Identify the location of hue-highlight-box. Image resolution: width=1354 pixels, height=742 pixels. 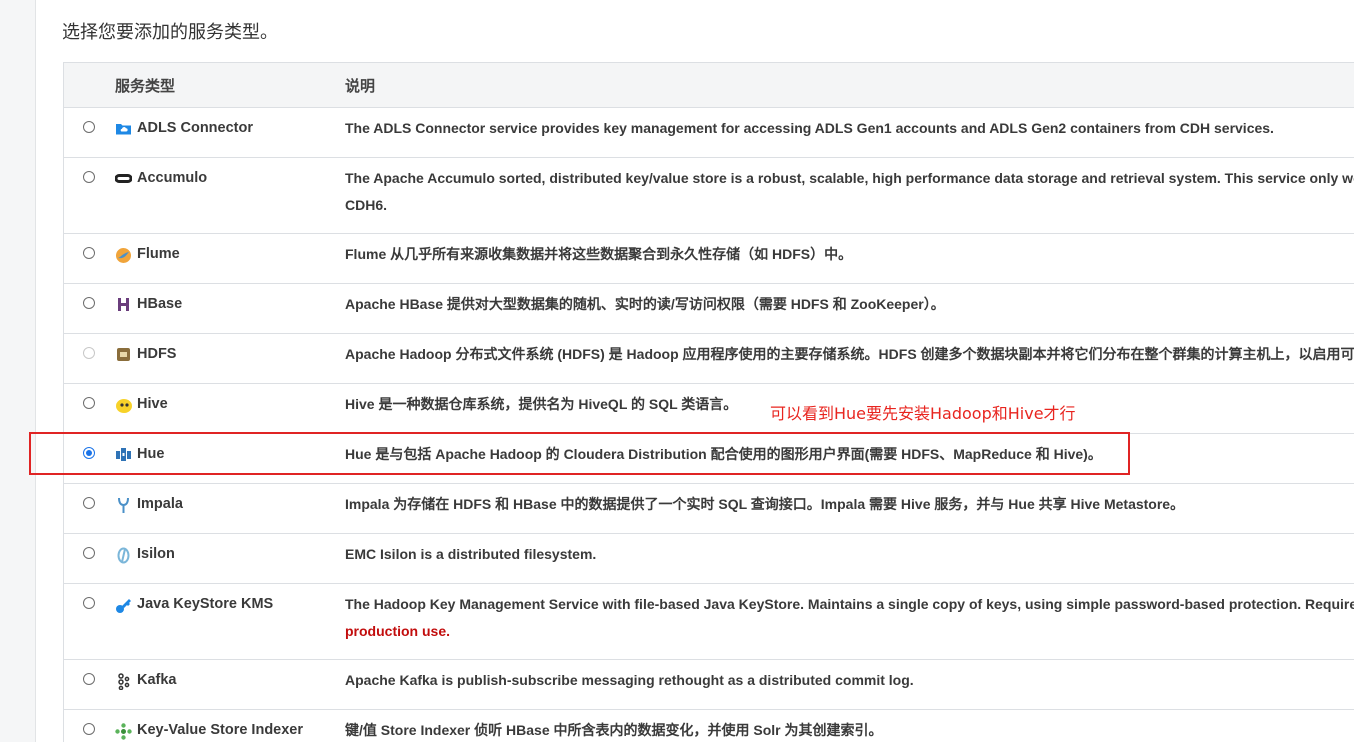
(579, 453).